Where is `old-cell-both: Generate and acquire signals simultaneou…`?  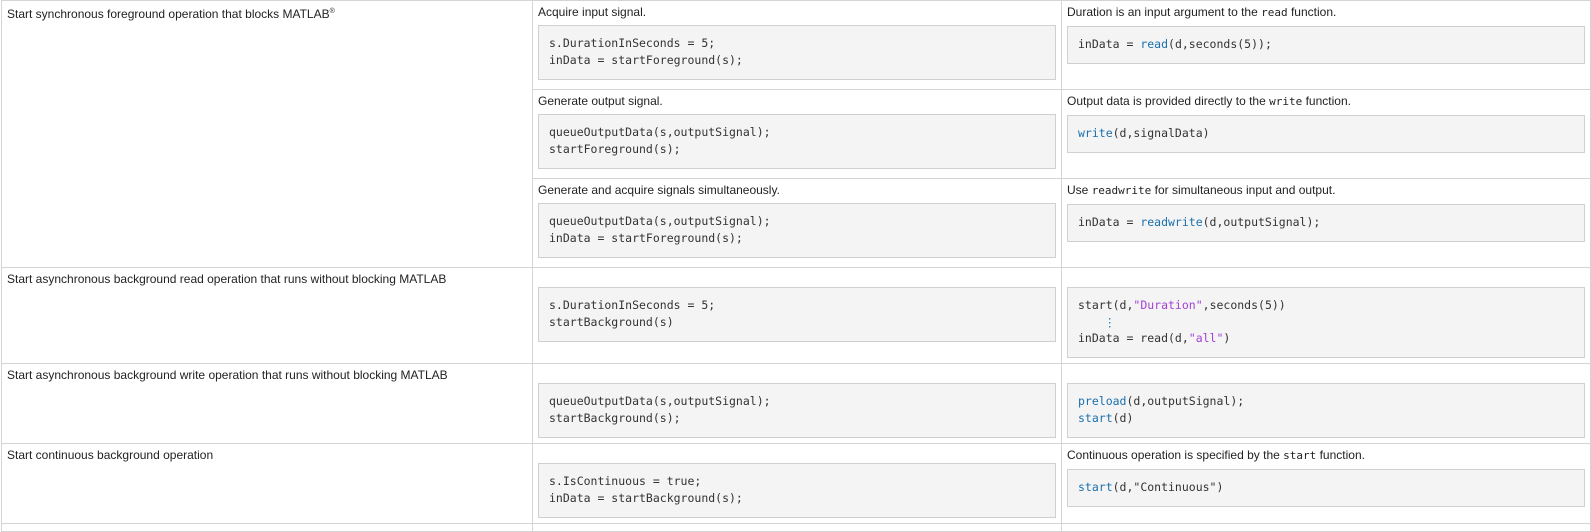 old-cell-both: Generate and acquire signals simultaneou… is located at coordinates (797, 223).